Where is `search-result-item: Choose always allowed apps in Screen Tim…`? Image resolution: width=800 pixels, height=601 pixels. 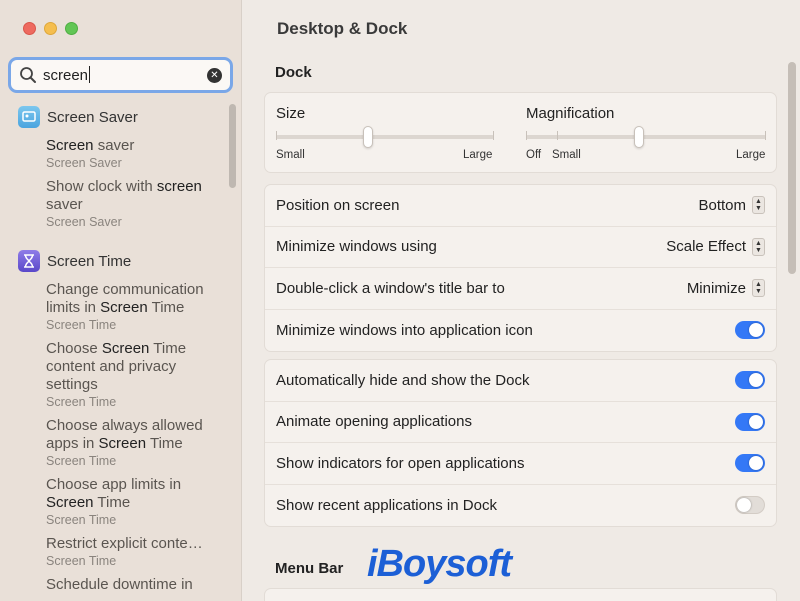 search-result-item: Choose always allowed apps in Screen Tim… is located at coordinates (114, 443).